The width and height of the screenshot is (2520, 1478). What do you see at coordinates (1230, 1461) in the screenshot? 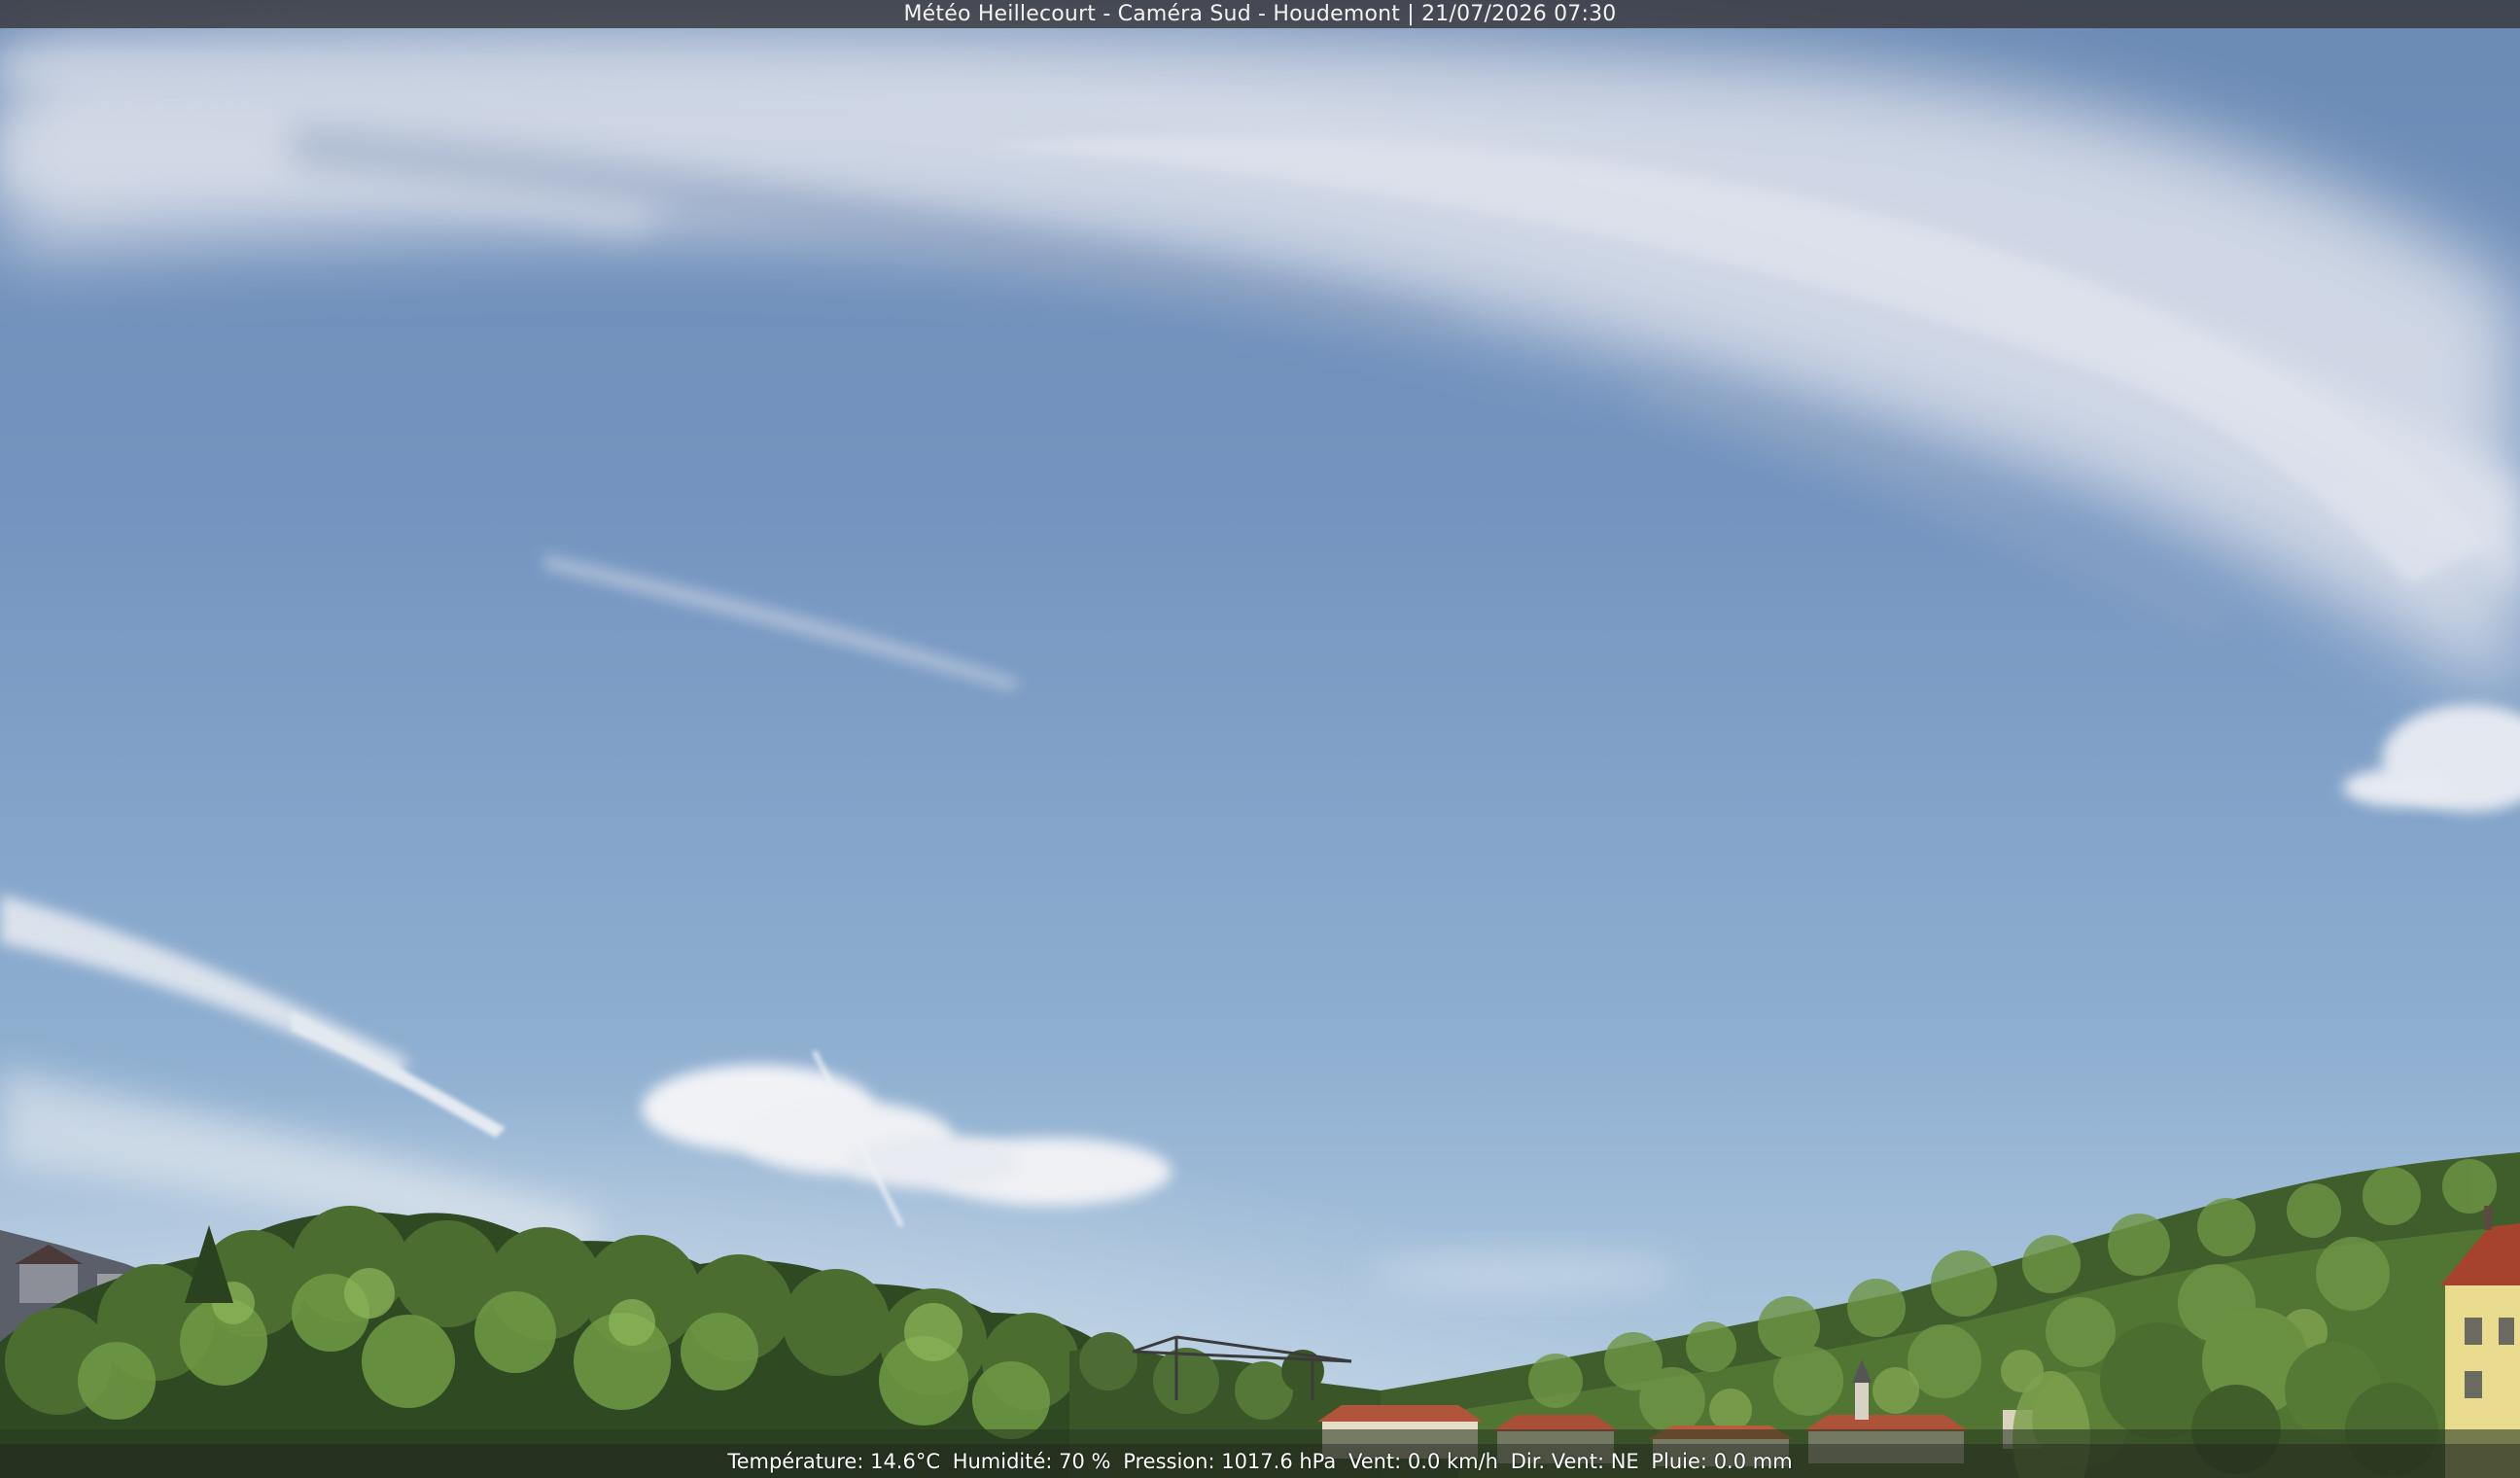
I see `pressure-readout: Pression: 1017.6 hPa` at bounding box center [1230, 1461].